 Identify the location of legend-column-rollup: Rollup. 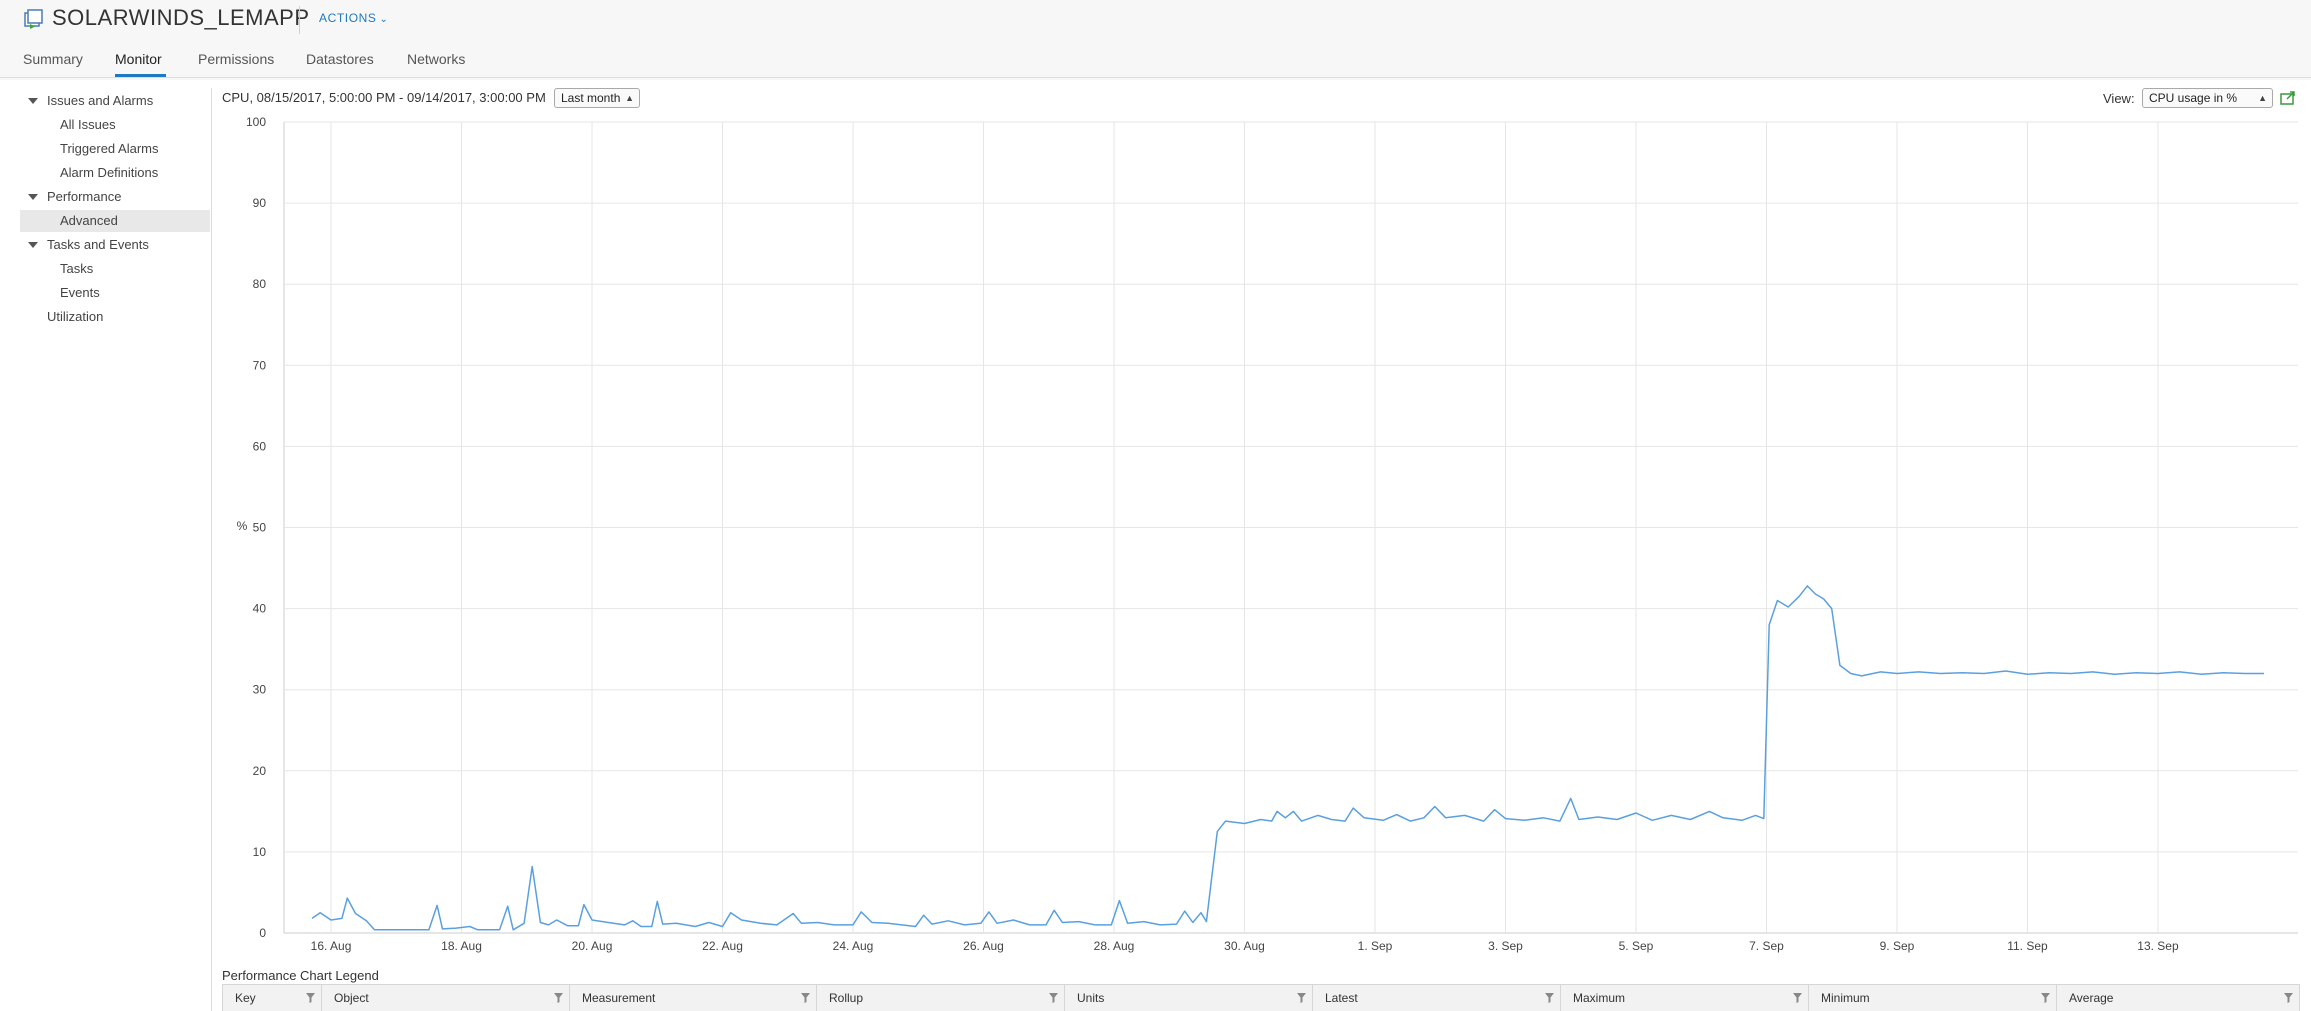
(941, 998).